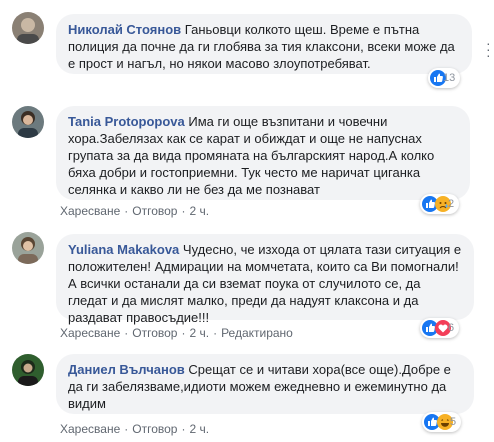 The image size is (494, 442). What do you see at coordinates (442, 422) in the screenshot?
I see `reaction-summary: 5` at bounding box center [442, 422].